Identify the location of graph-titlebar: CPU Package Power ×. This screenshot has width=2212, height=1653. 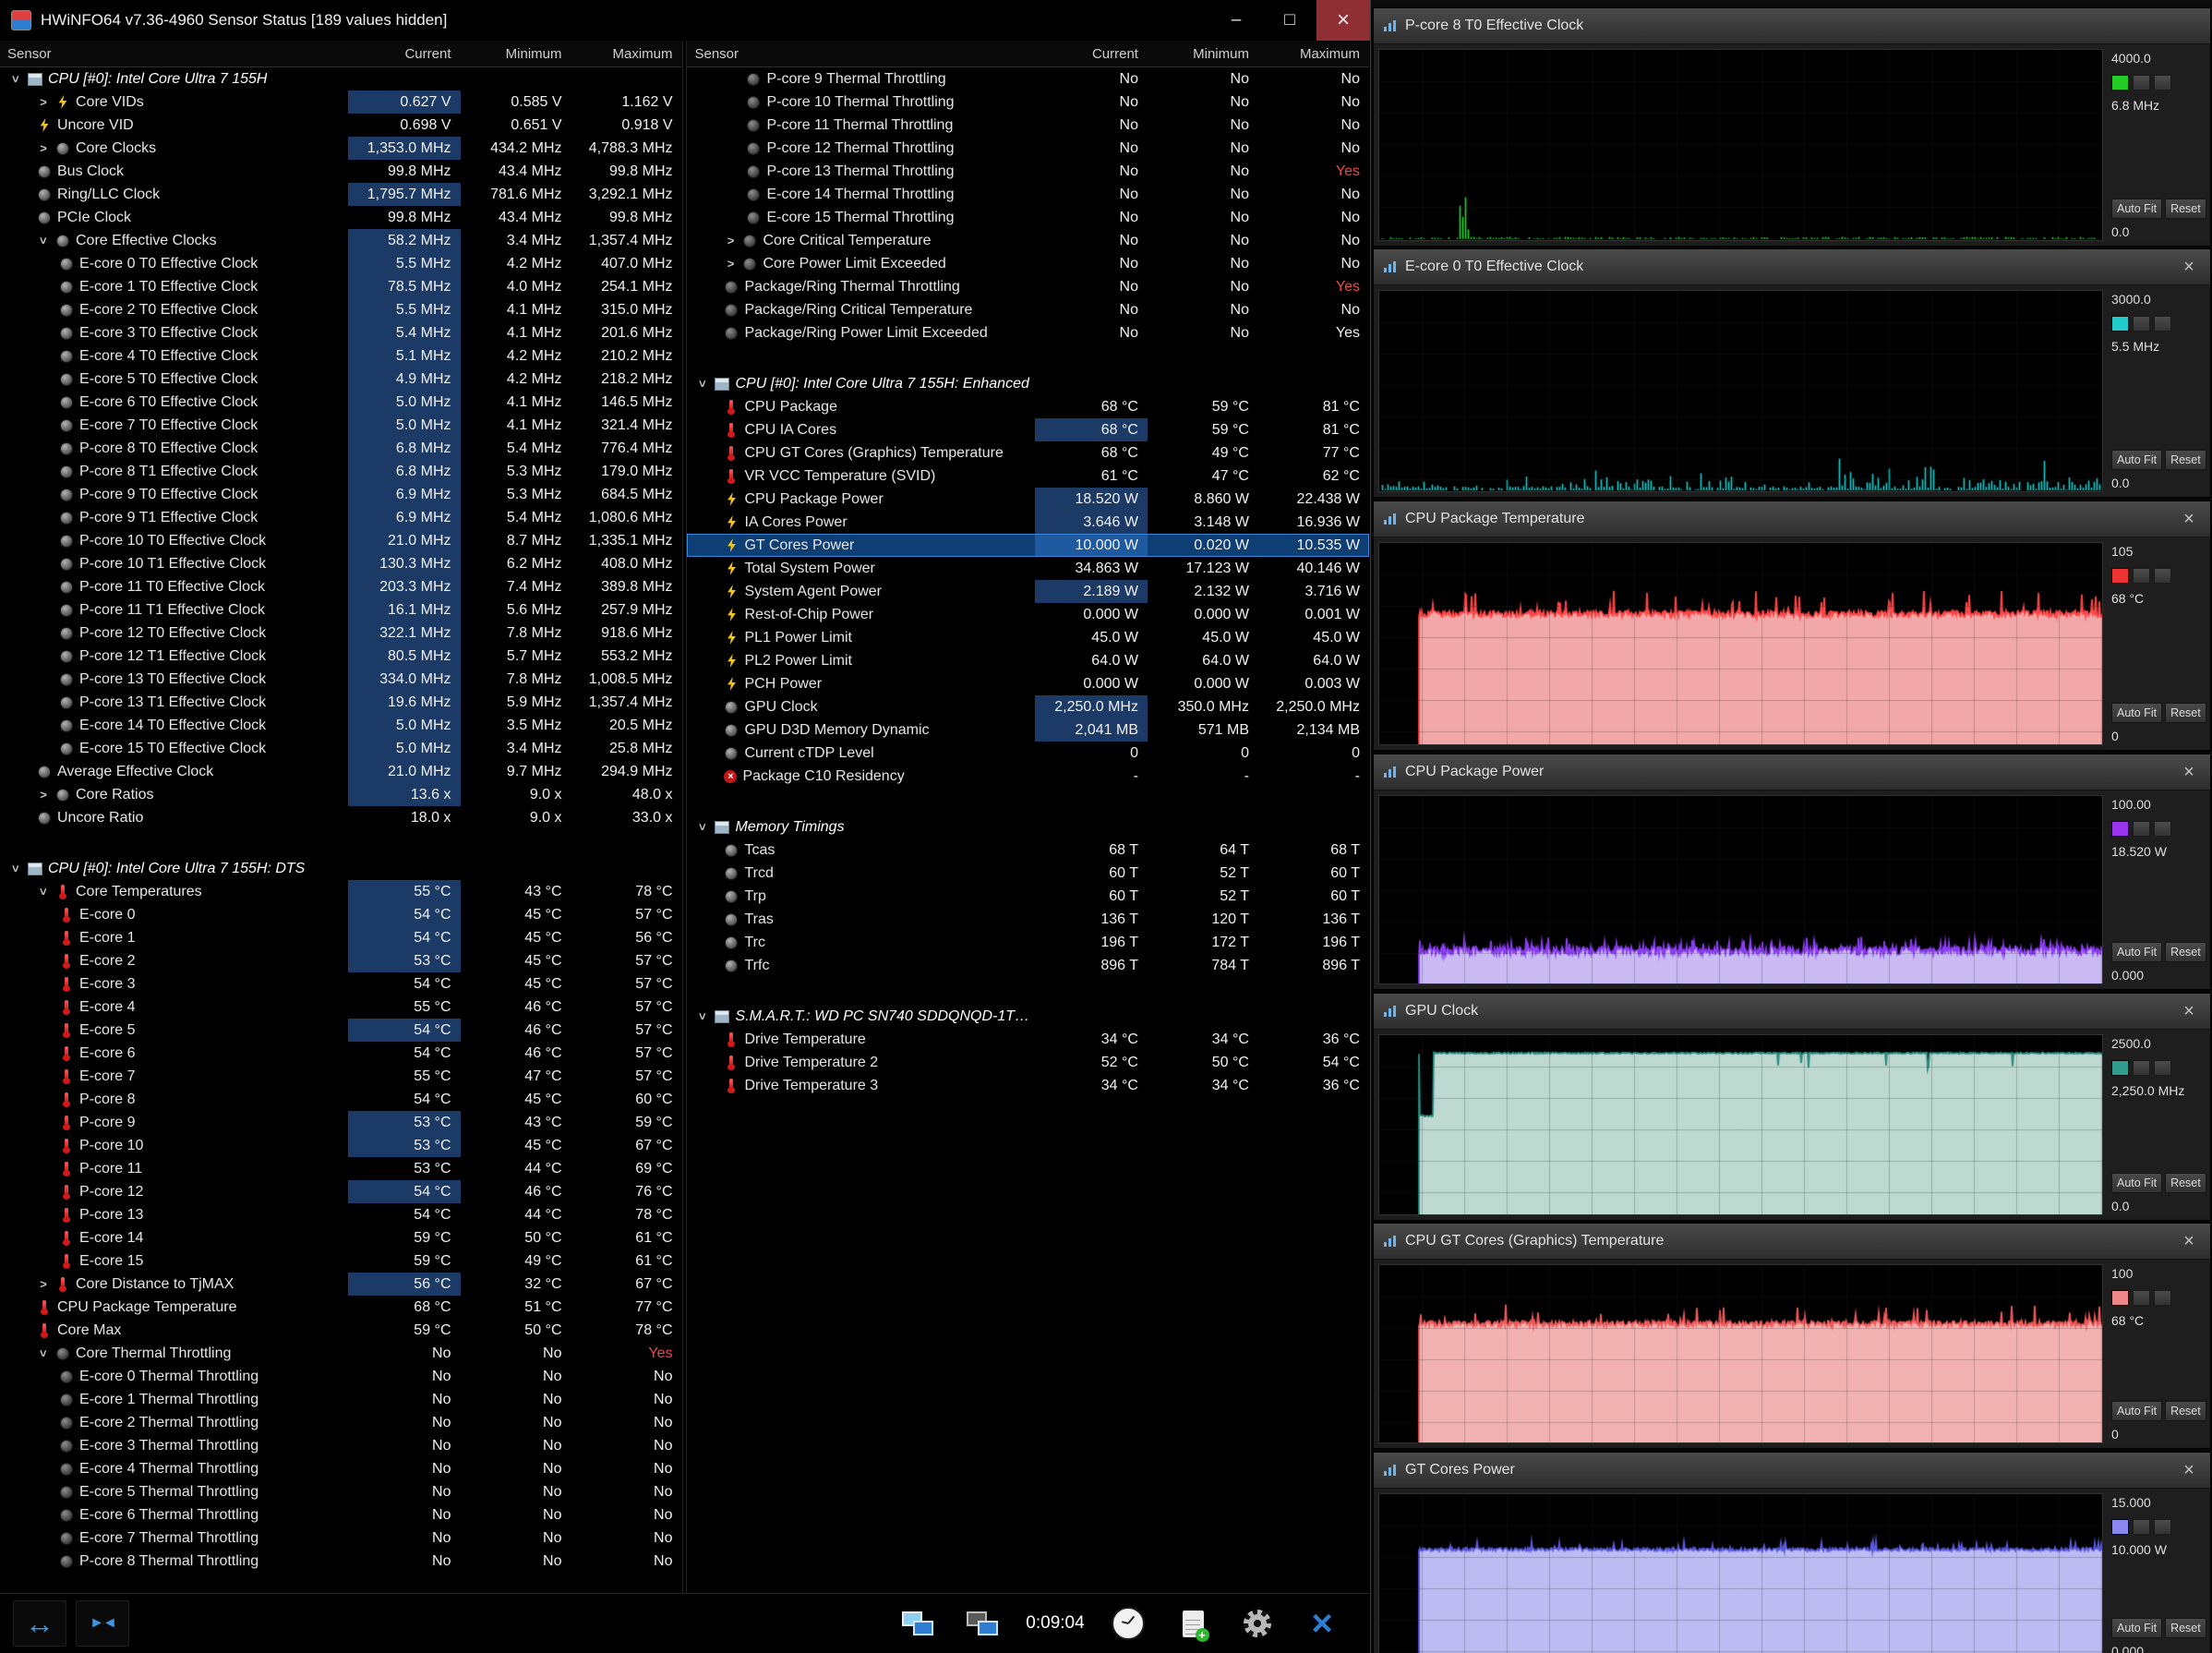
(1792, 772).